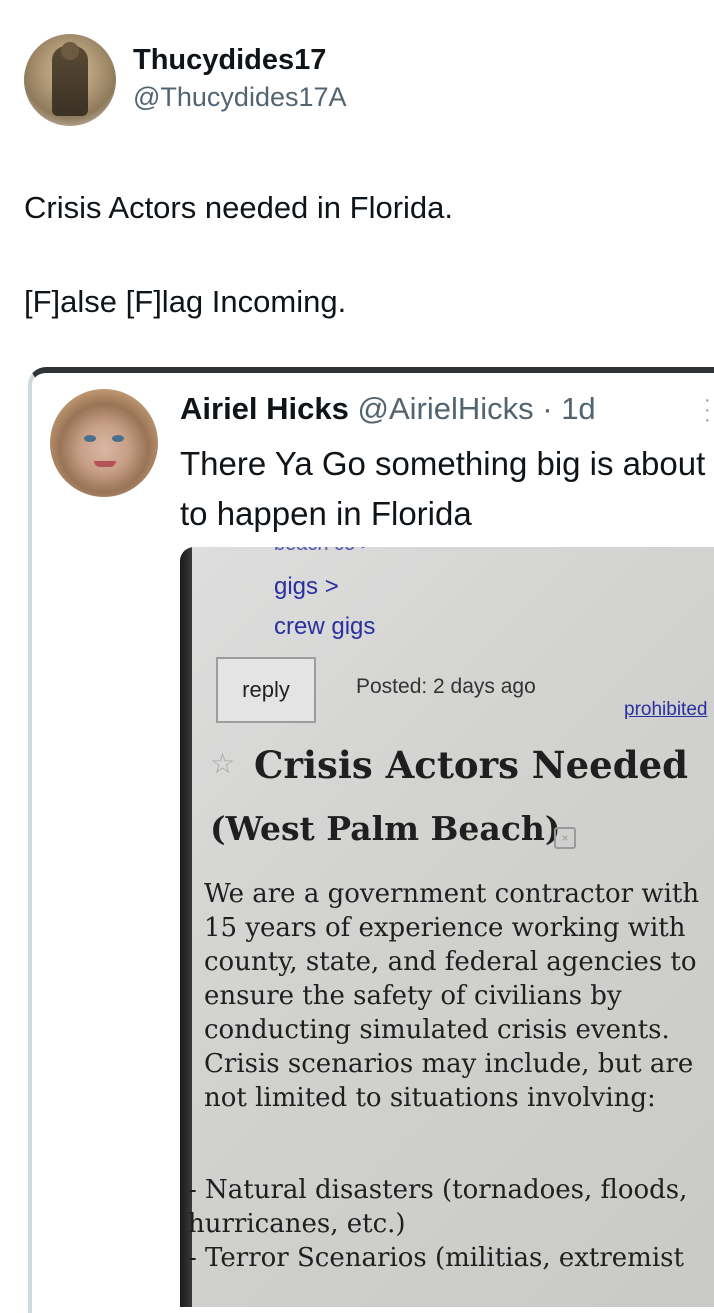  What do you see at coordinates (666, 709) in the screenshot?
I see `photo-prohibited-link: prohibited` at bounding box center [666, 709].